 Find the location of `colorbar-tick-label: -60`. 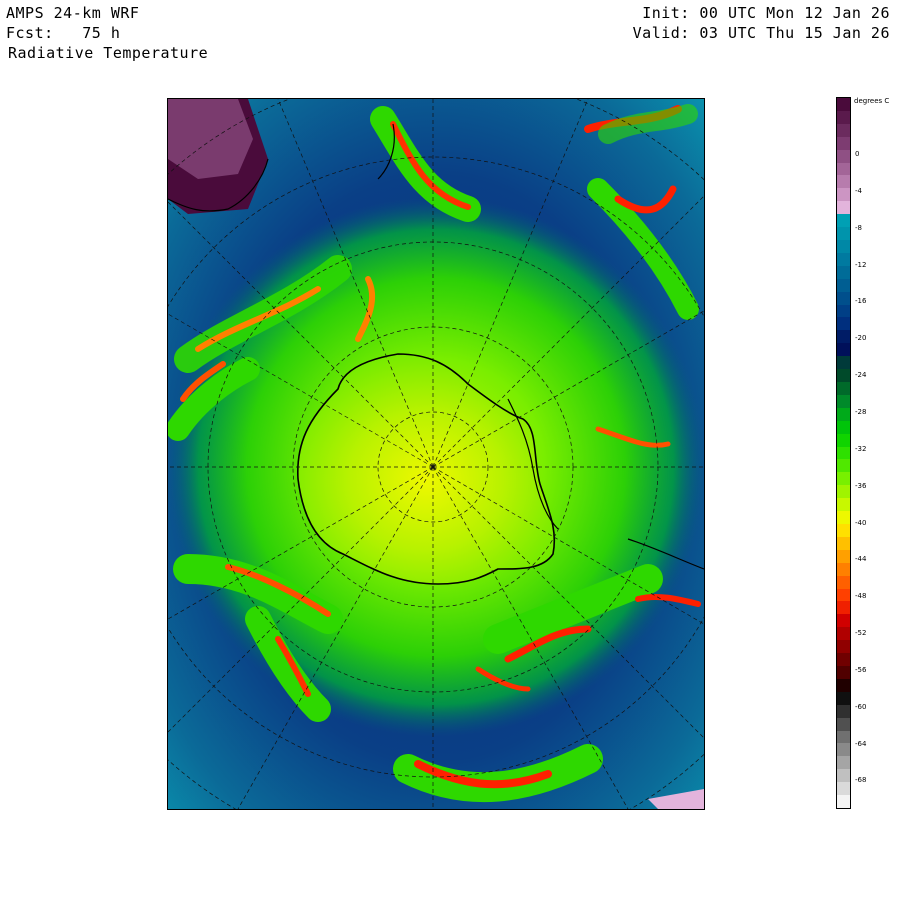

colorbar-tick-label: -60 is located at coordinates (861, 706).